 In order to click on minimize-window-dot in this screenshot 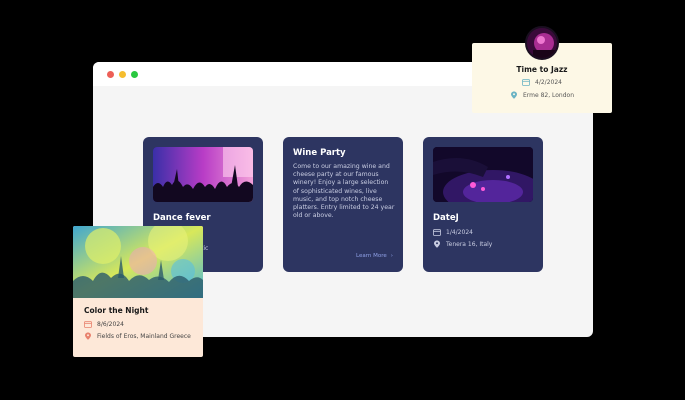, I will do `click(122, 74)`.